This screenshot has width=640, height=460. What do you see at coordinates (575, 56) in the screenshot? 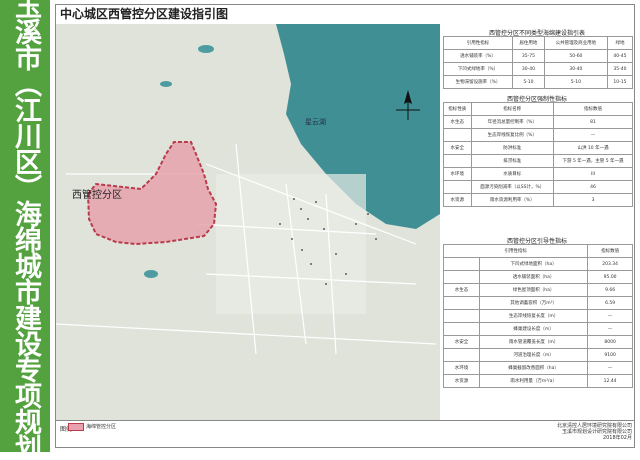
I see `cell: 50-60` at bounding box center [575, 56].